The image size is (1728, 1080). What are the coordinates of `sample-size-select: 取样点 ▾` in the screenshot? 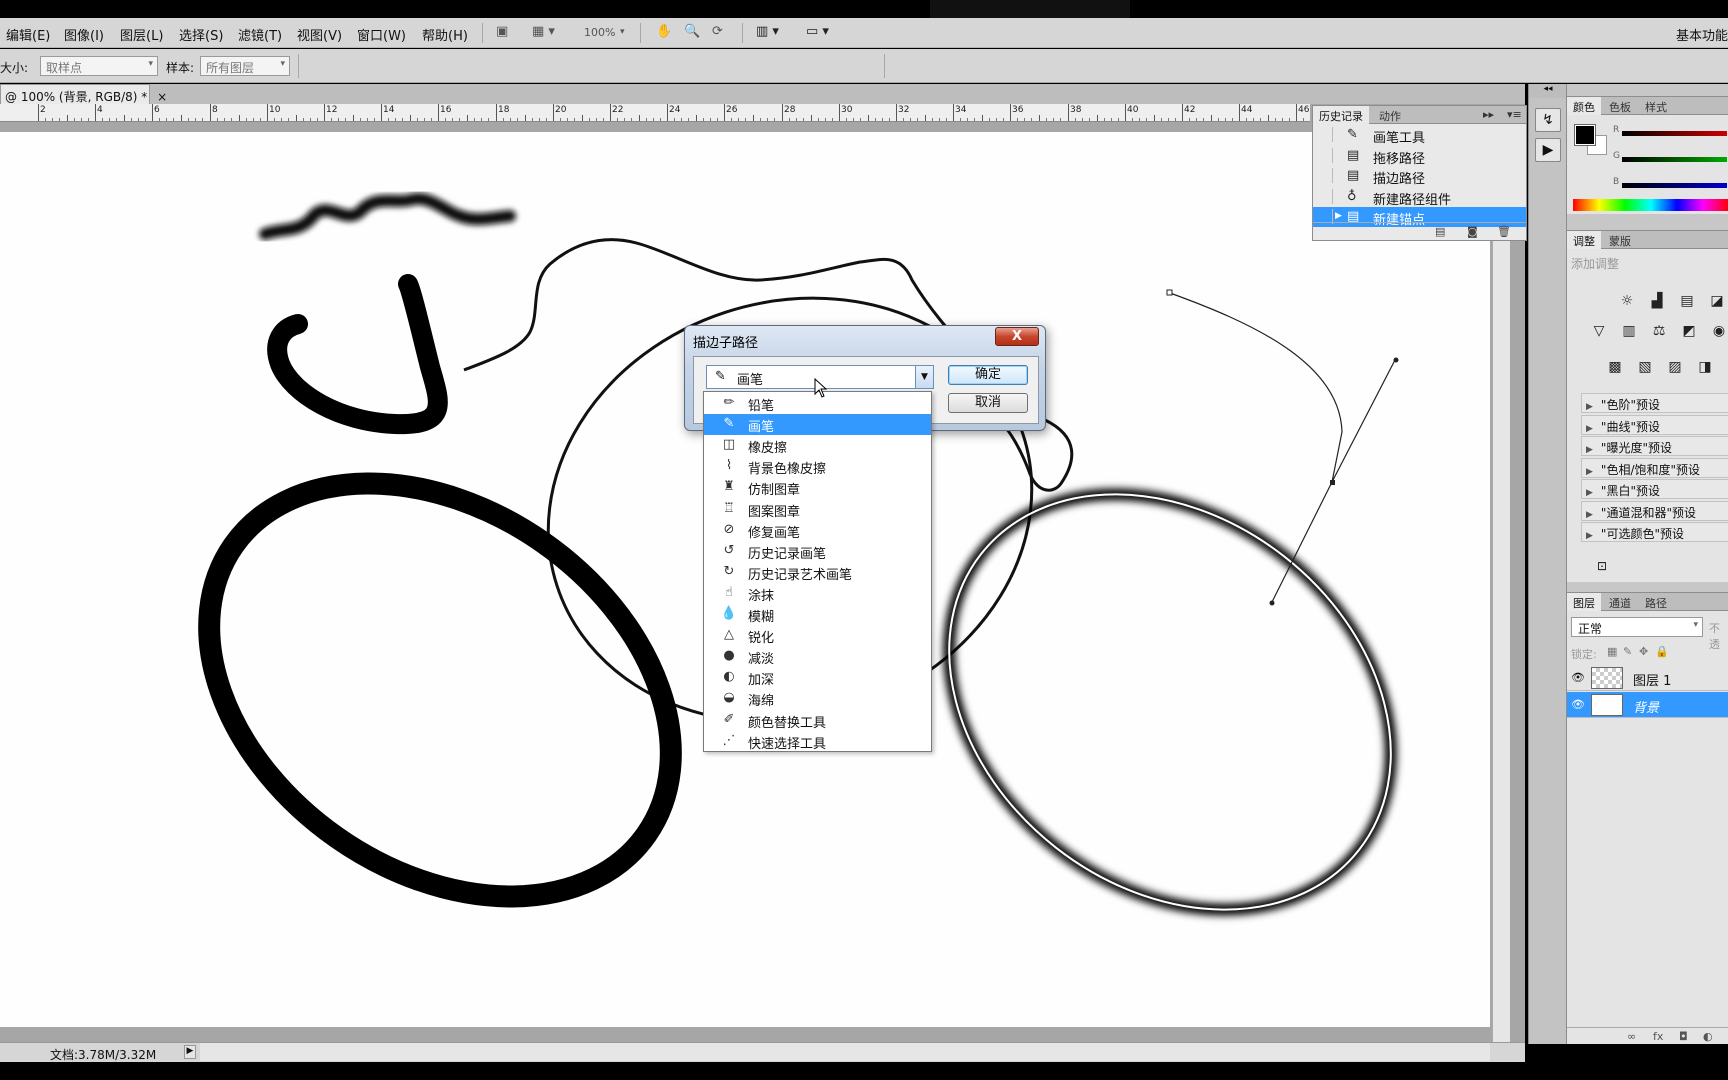 It's located at (99, 66).